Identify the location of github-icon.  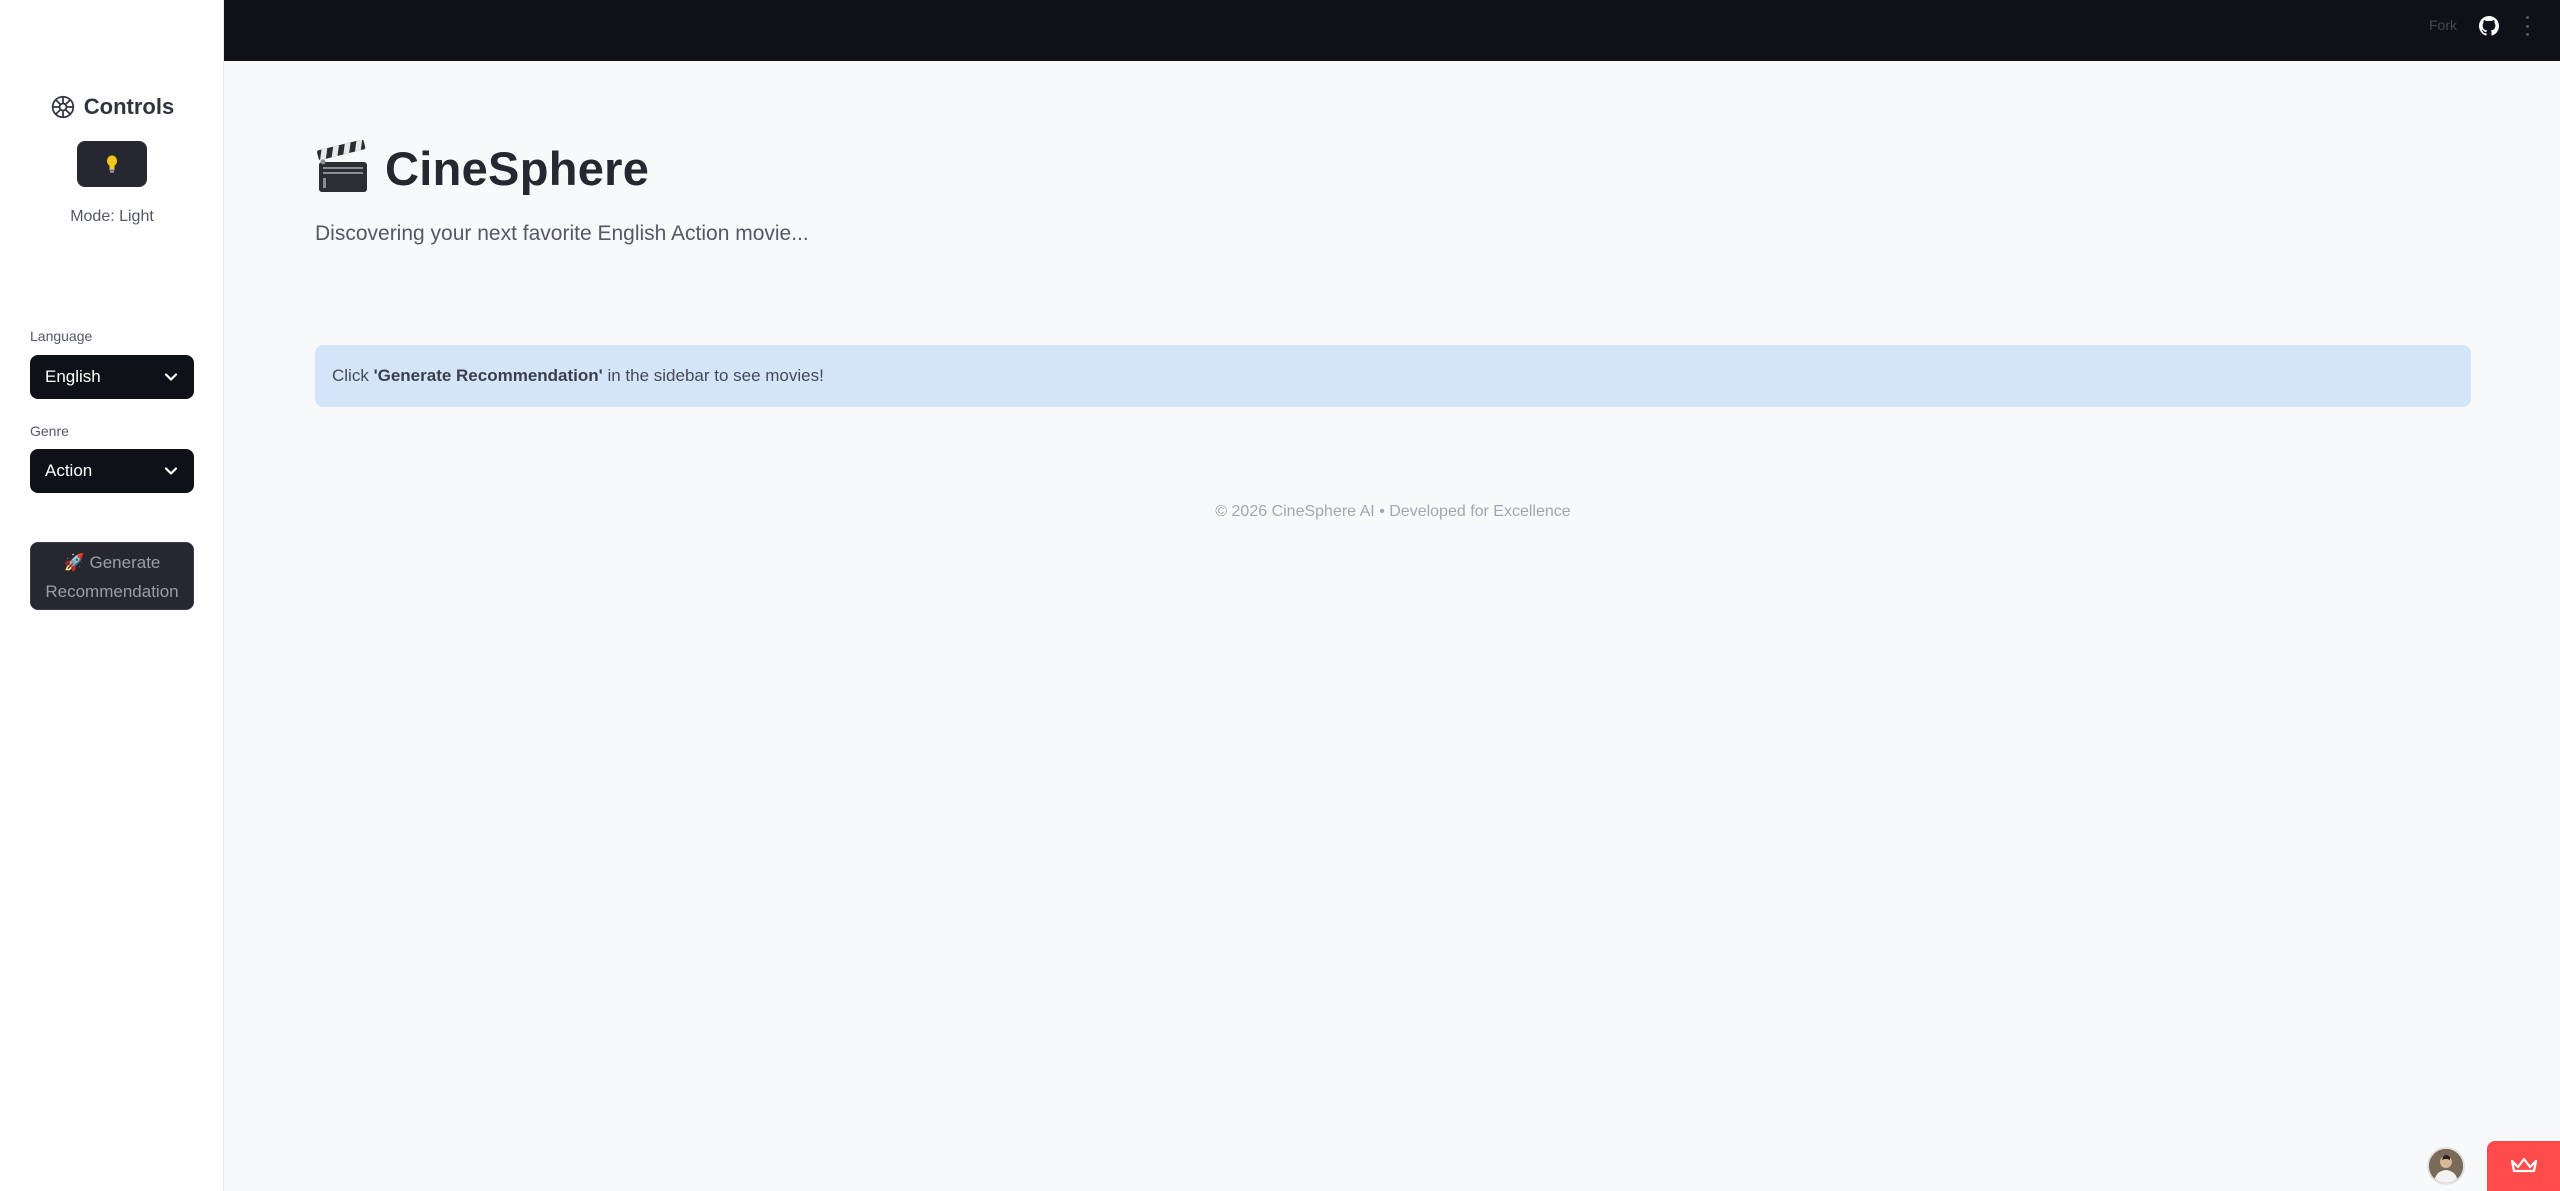
(2489, 26).